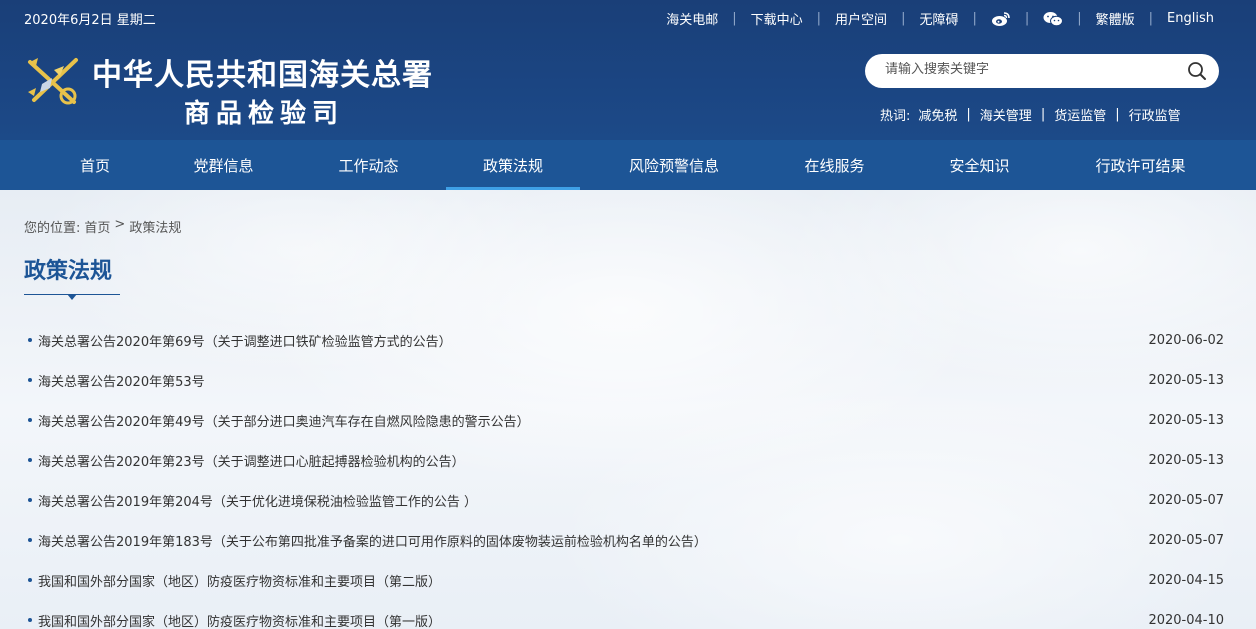 Image resolution: width=1256 pixels, height=629 pixels. What do you see at coordinates (834, 165) in the screenshot?
I see `nav-item-online-service: 在线服务` at bounding box center [834, 165].